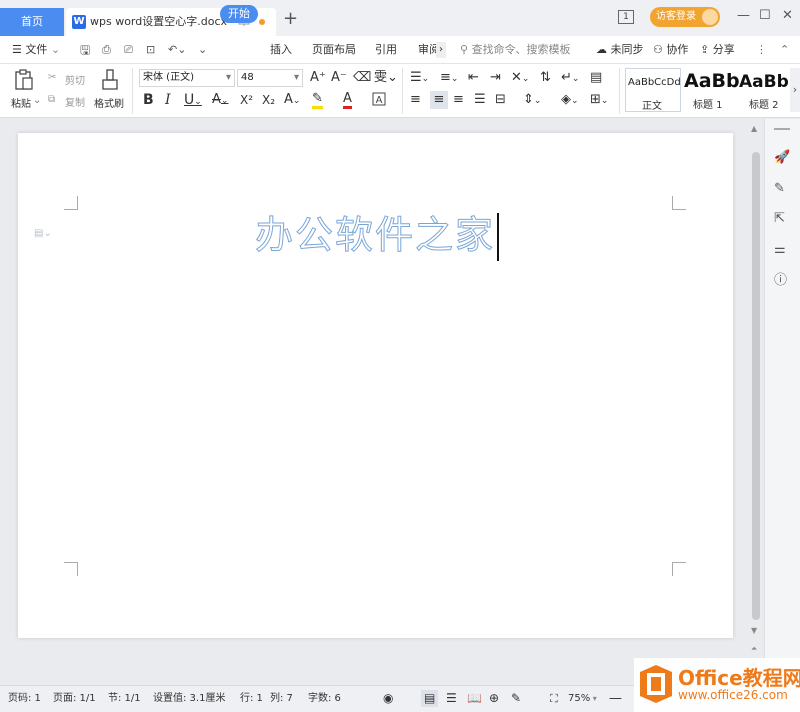 The width and height of the screenshot is (800, 712). Describe the element at coordinates (75, 101) in the screenshot. I see `copy-button: 复制` at that location.